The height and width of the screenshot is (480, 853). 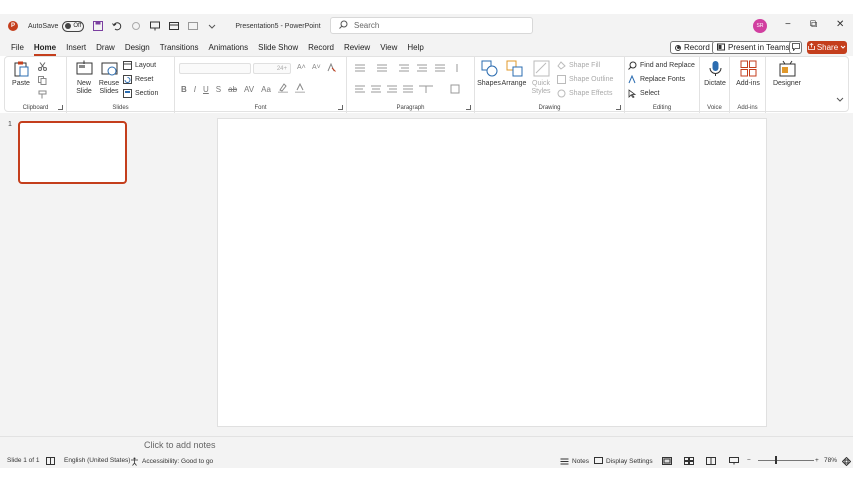 What do you see at coordinates (154, 26) in the screenshot?
I see `present-from-beginning-icon` at bounding box center [154, 26].